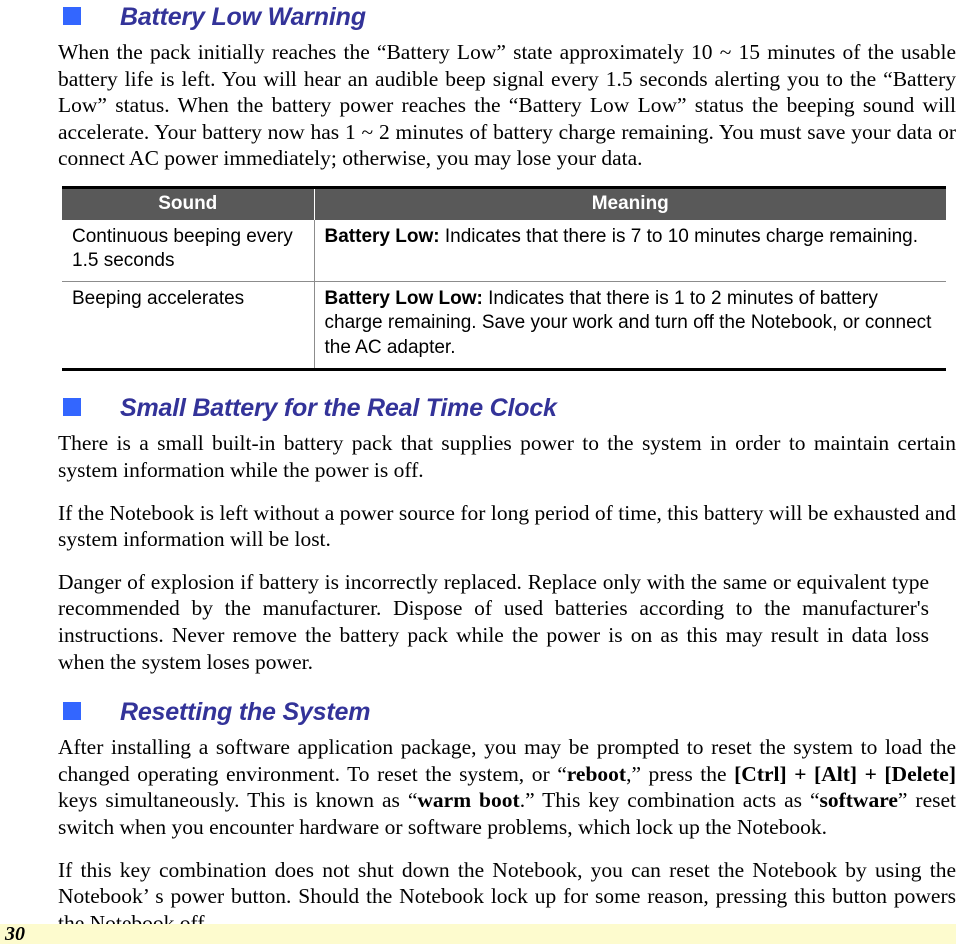  What do you see at coordinates (338, 408) in the screenshot?
I see `heading-text: Small Battery for the Real Time Clock` at bounding box center [338, 408].